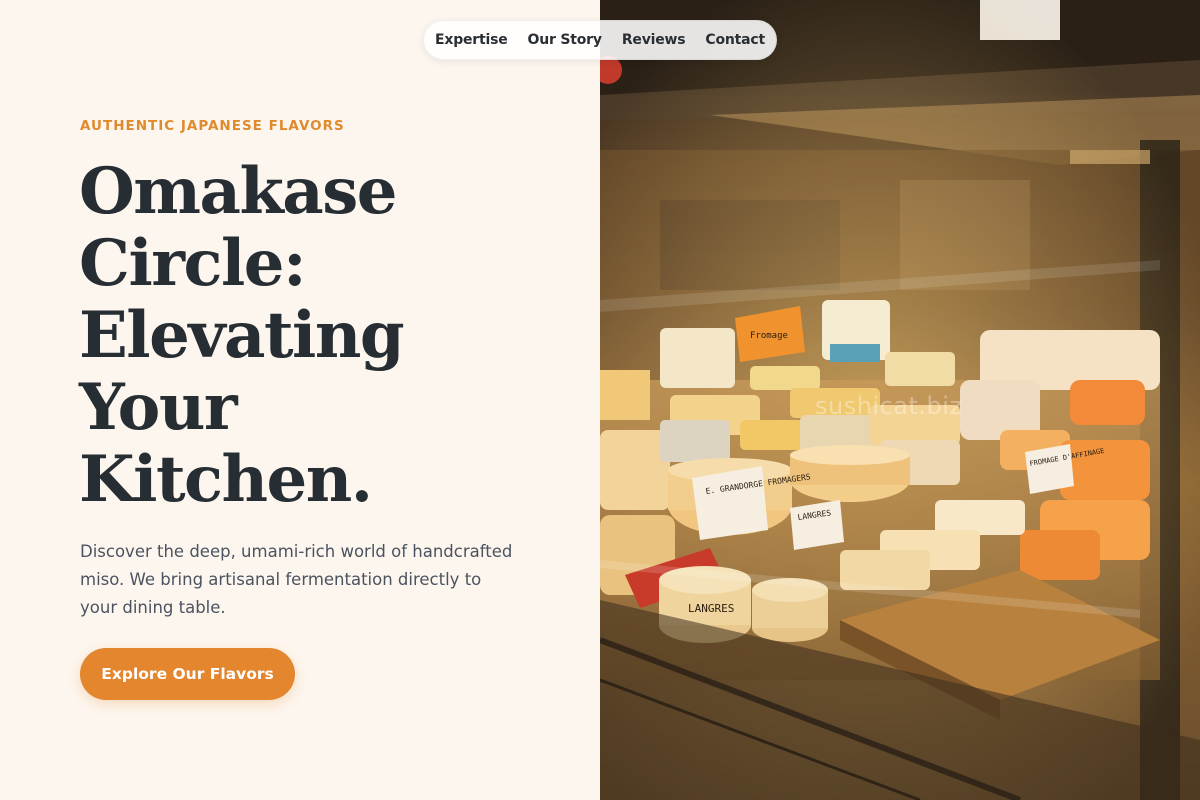 The height and width of the screenshot is (800, 1200). I want to click on headline-line: Elevating, so click(242, 335).